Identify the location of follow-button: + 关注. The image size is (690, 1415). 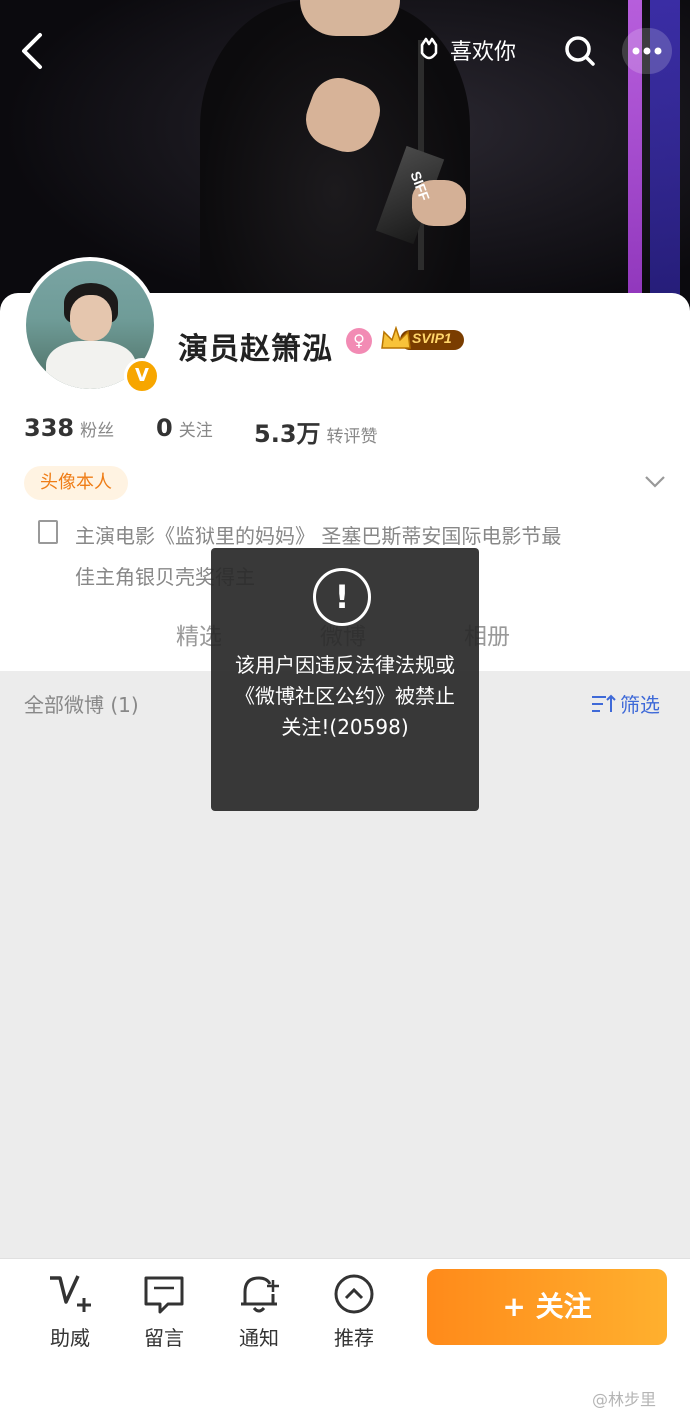
(547, 1307).